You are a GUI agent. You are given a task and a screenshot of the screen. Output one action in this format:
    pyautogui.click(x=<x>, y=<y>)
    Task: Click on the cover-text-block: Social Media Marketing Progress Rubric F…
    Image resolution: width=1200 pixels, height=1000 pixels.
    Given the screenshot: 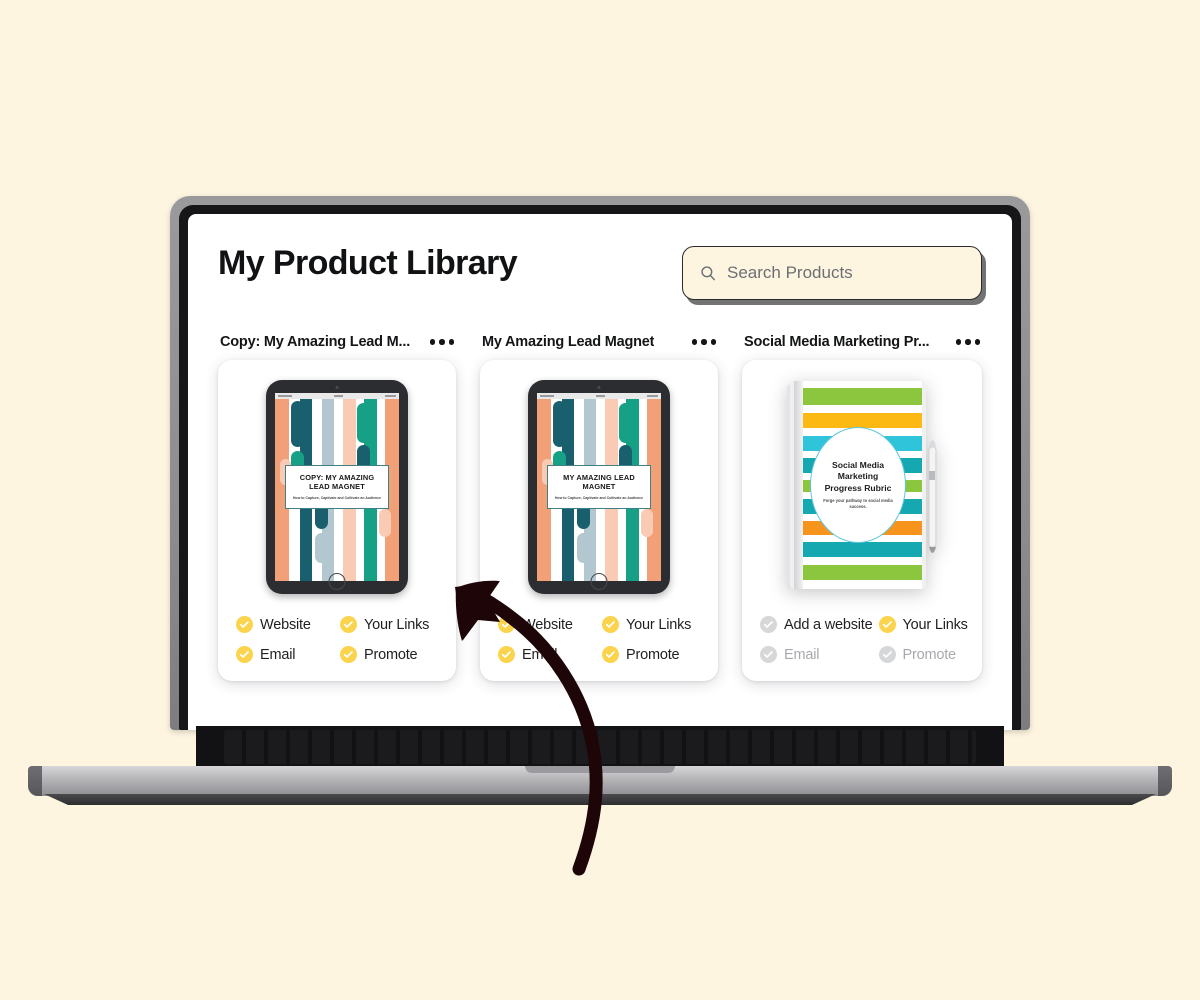 What is the action you would take?
    pyautogui.click(x=858, y=485)
    